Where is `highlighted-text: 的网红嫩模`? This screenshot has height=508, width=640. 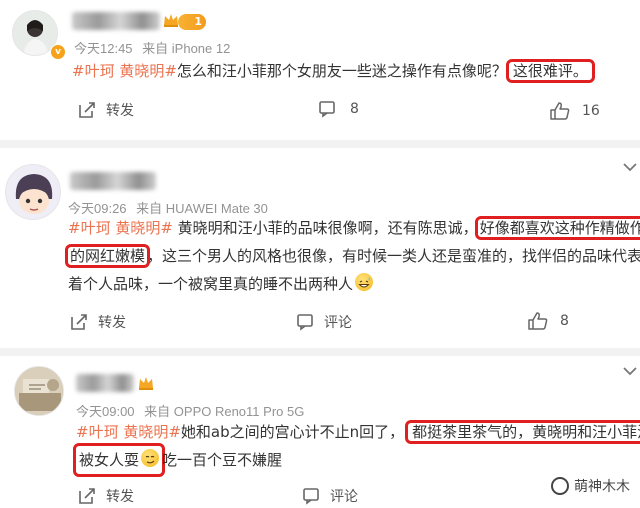 highlighted-text: 的网红嫩模 is located at coordinates (107, 256).